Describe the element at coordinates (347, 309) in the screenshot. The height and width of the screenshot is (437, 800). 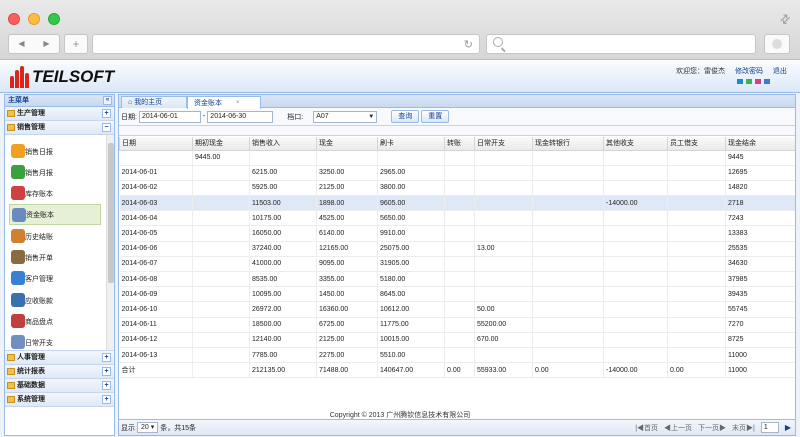
I see `table-cell: 16360.00` at that location.